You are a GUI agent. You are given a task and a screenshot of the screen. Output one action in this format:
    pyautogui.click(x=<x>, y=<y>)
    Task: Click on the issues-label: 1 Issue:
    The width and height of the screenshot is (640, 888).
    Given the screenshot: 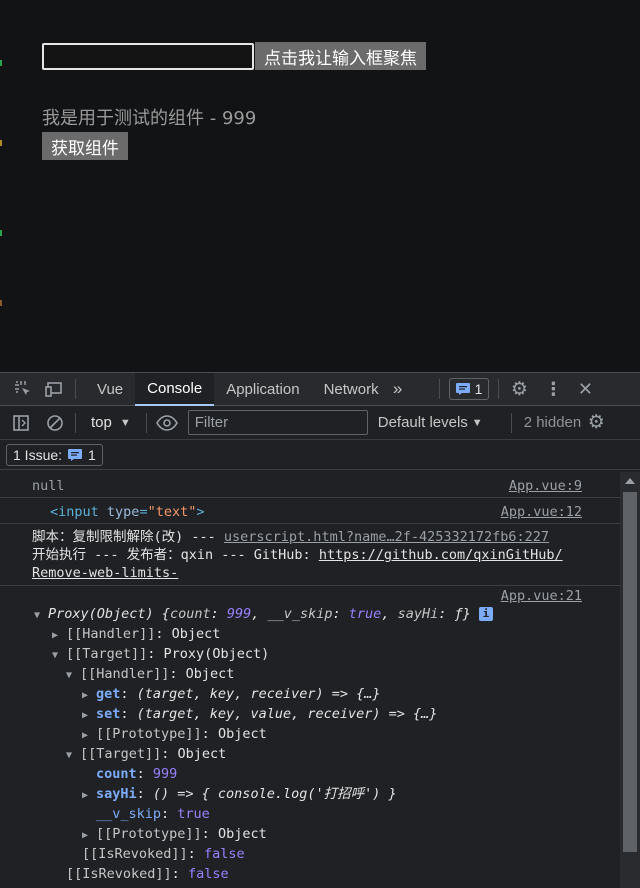 What is the action you would take?
    pyautogui.click(x=38, y=454)
    